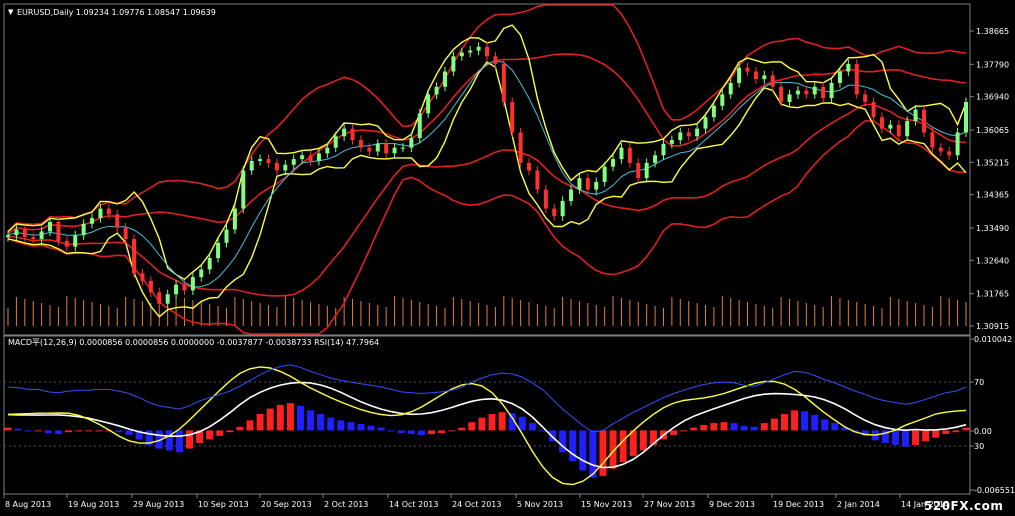  I want to click on indicator-tick-label: 0.010042, so click(993, 339).